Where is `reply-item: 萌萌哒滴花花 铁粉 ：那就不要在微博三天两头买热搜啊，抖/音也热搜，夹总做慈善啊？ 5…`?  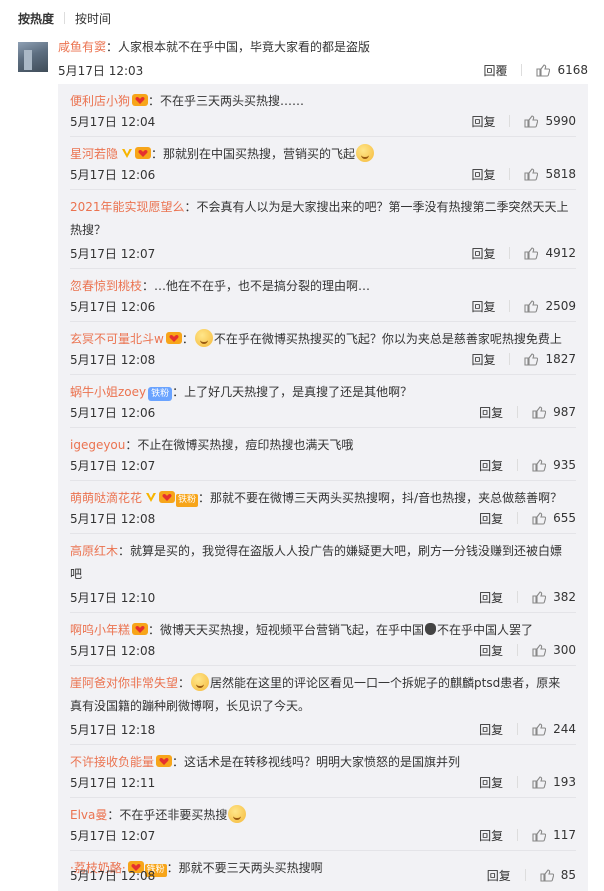 reply-item: 萌萌哒滴花花 铁粉 ：那就不要在微博三天两头买热搜啊，抖/音也热搜，夹总做慈善啊？ 5… is located at coordinates (323, 507).